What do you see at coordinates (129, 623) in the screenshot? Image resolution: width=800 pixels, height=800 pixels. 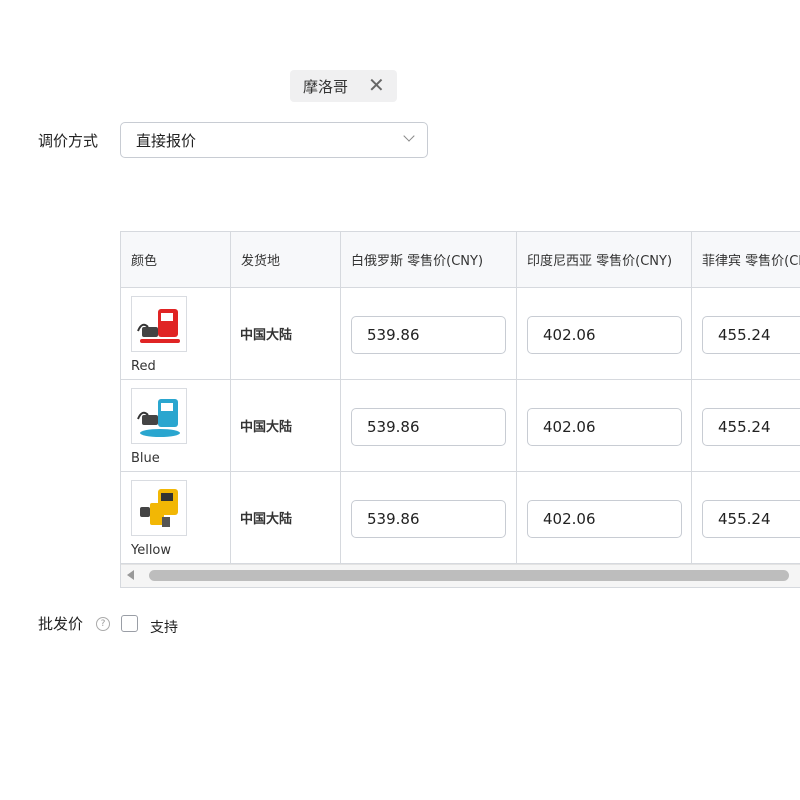 I see `wholesale-support-checkbox` at bounding box center [129, 623].